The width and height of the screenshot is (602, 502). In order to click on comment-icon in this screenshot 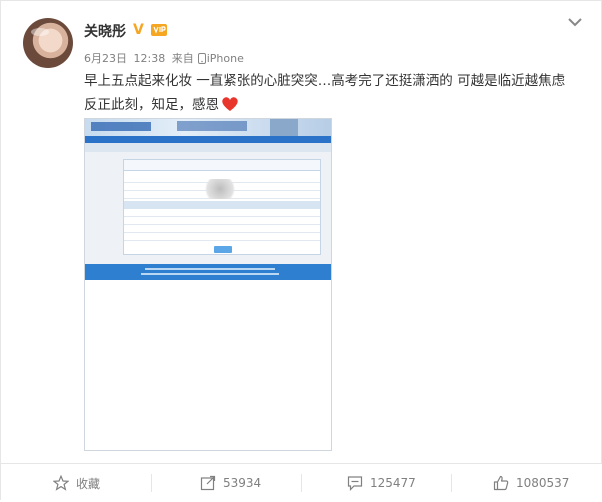, I will do `click(355, 483)`.